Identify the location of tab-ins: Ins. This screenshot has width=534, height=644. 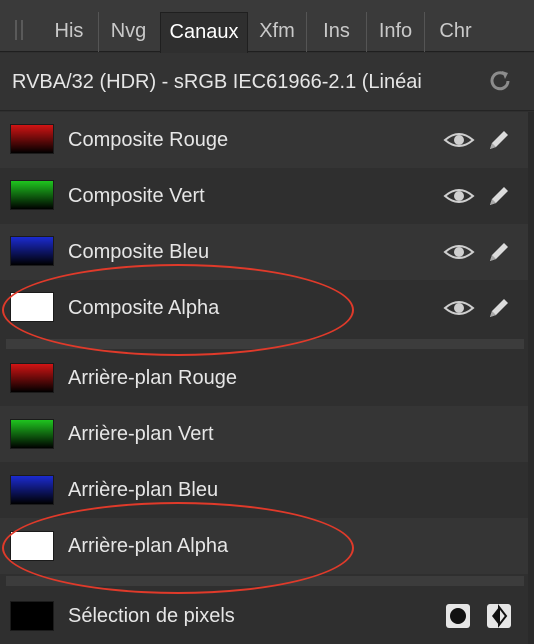
(336, 32).